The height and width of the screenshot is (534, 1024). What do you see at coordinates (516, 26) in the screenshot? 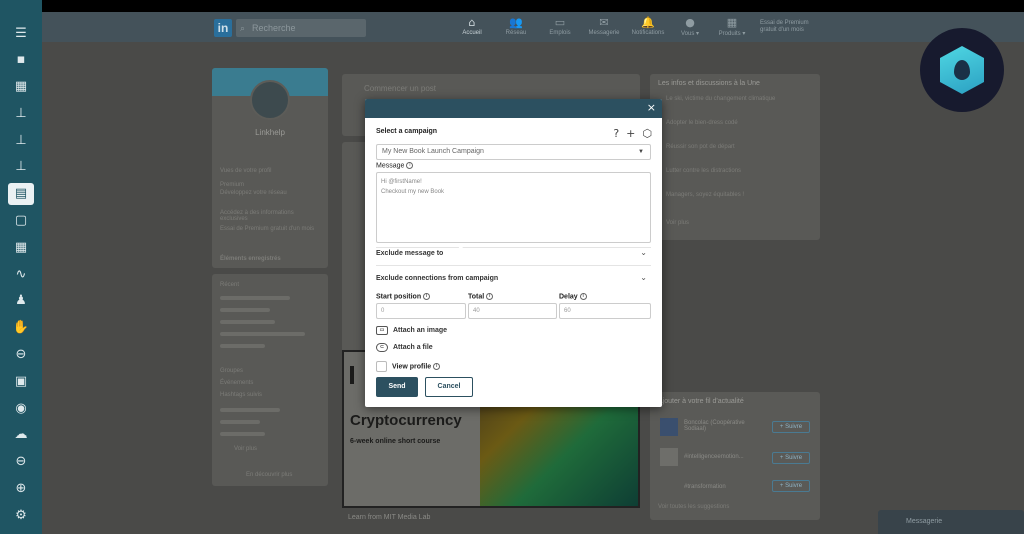
I see `nav-network: 👥 Réseau` at bounding box center [516, 26].